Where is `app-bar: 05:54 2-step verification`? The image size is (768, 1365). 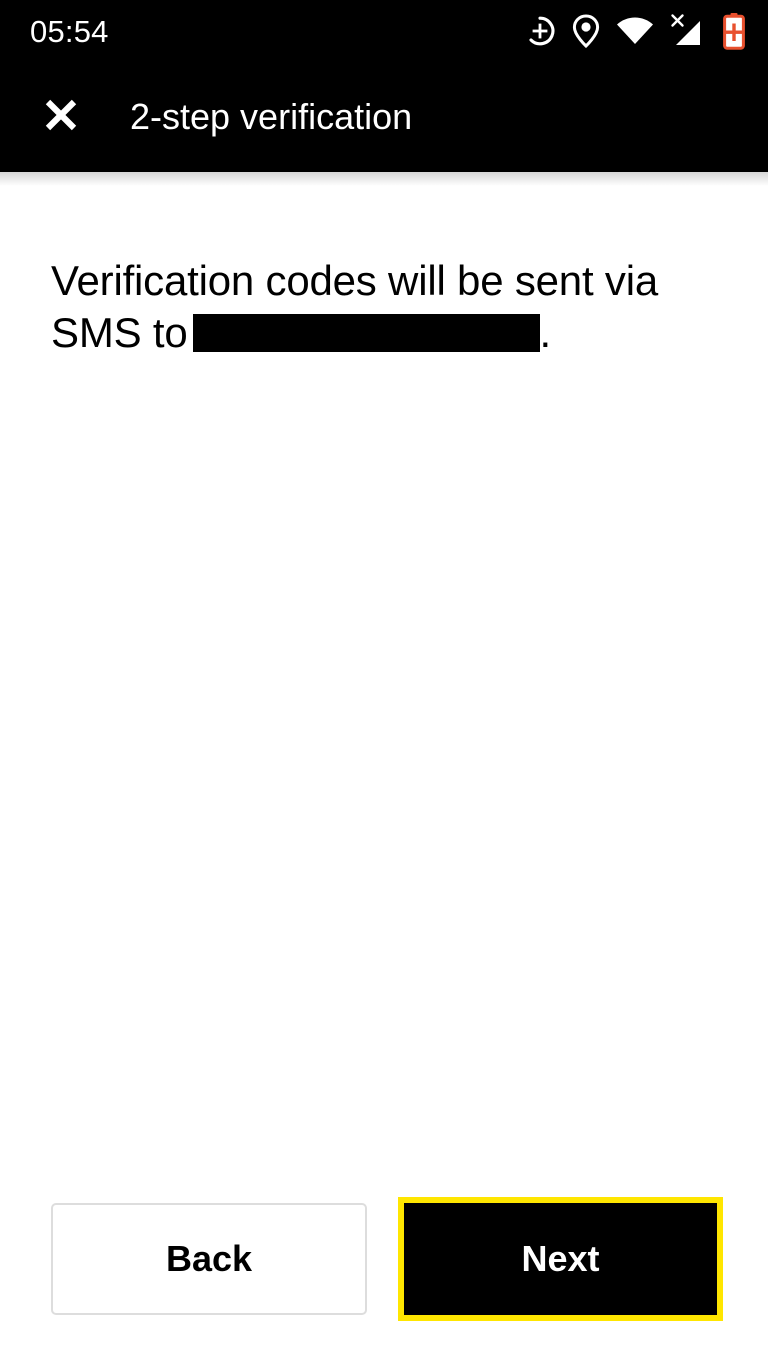 app-bar: 05:54 2-step verification is located at coordinates (384, 86).